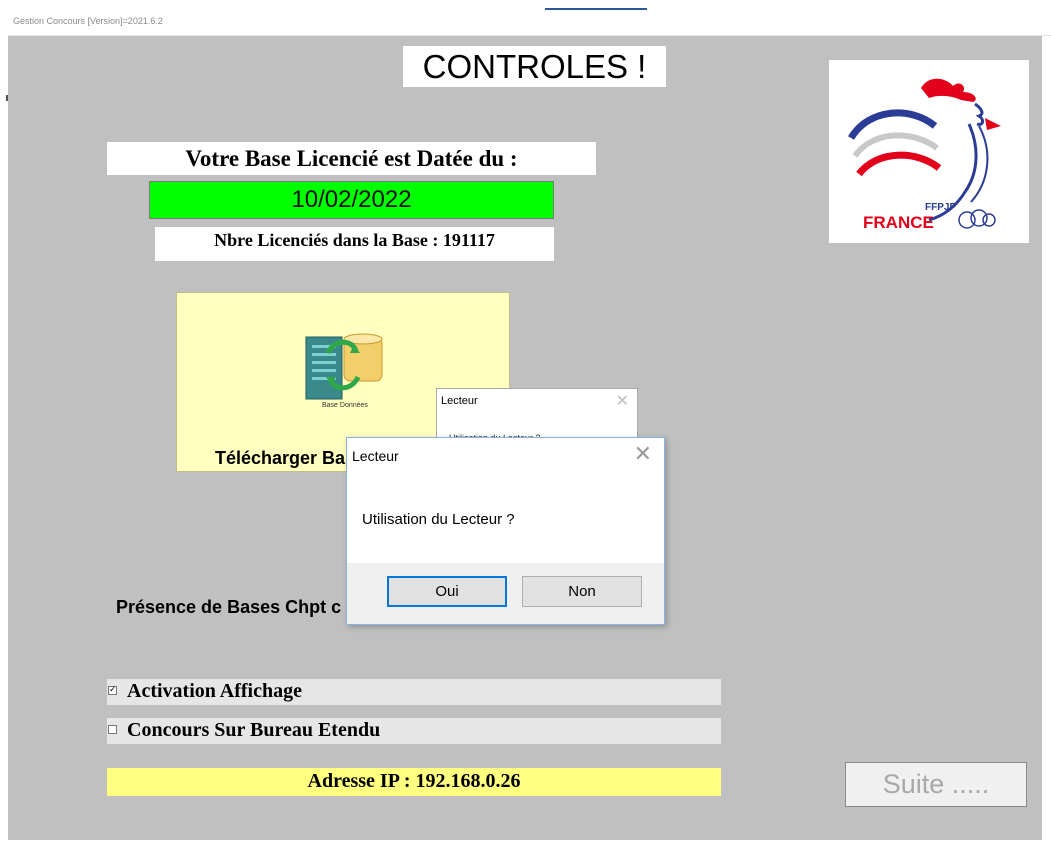  I want to click on dialog-title: Lecteur, so click(375, 456).